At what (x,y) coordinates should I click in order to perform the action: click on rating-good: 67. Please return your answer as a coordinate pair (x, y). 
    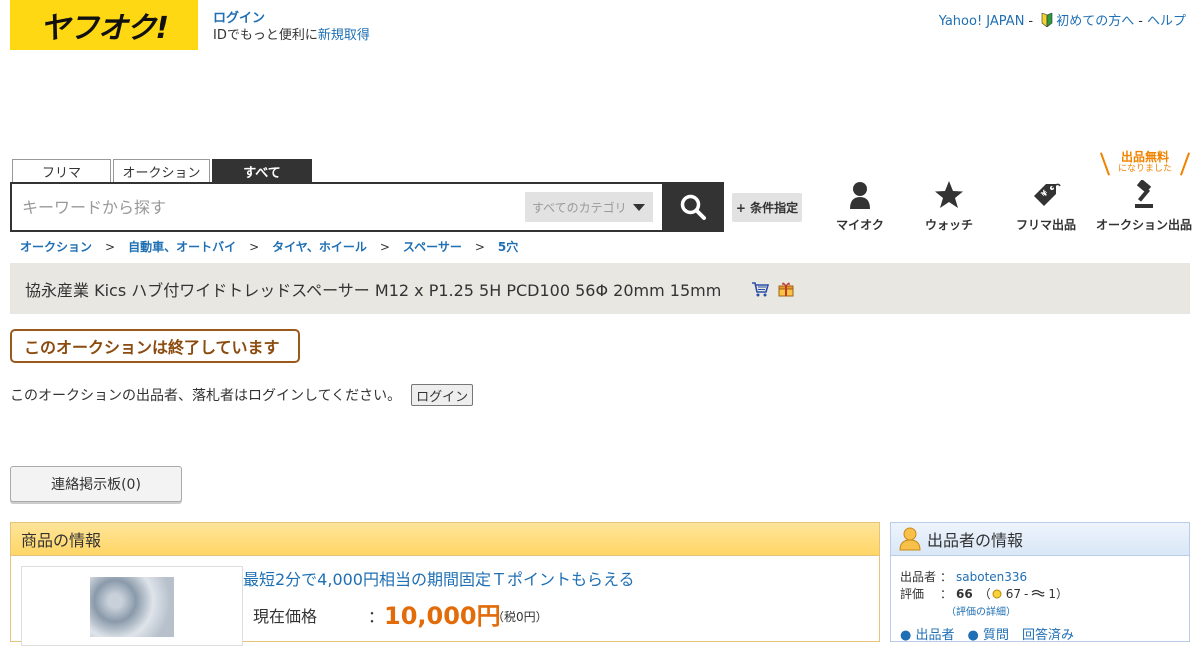
    Looking at the image, I should click on (1013, 593).